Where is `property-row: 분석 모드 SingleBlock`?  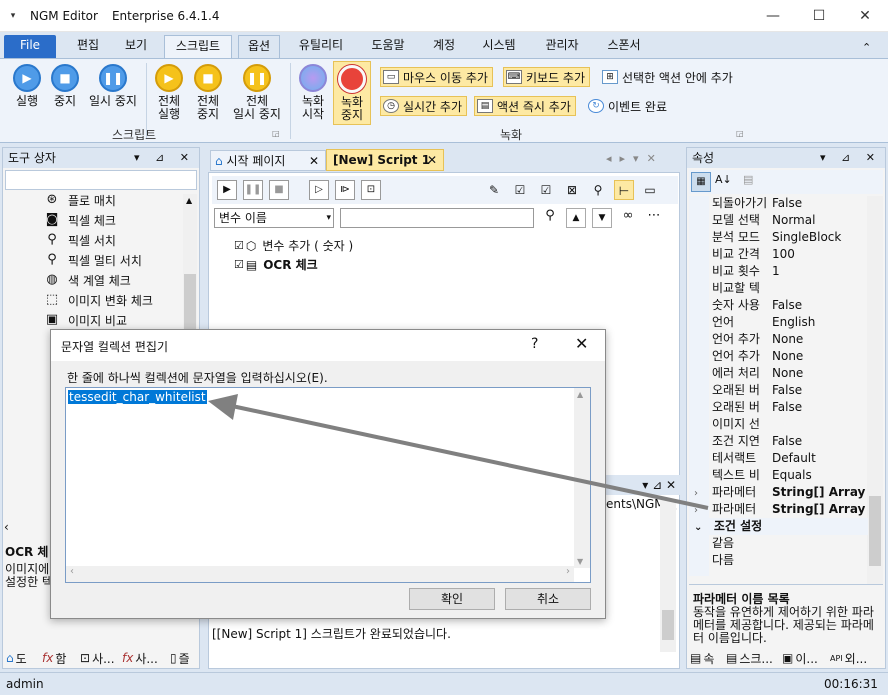
property-row: 분석 모드 SingleBlock is located at coordinates (789, 237).